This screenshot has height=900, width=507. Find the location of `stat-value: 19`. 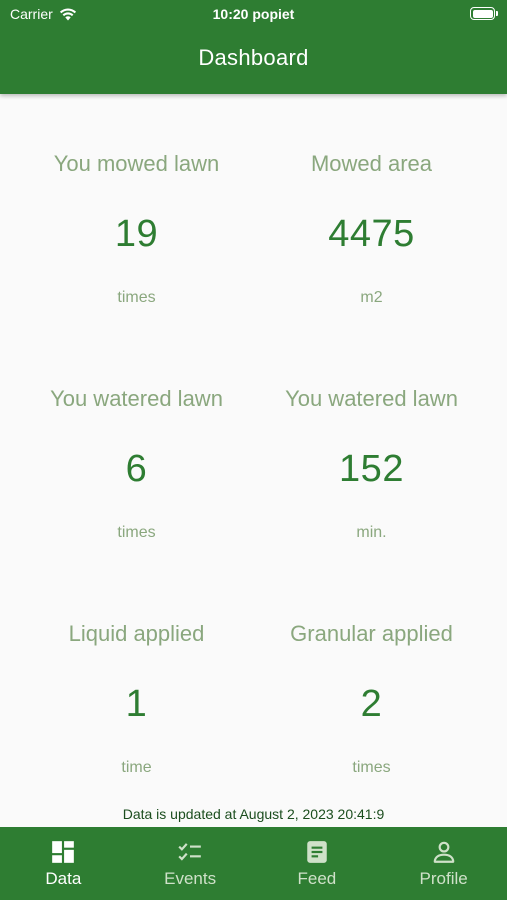

stat-value: 19 is located at coordinates (136, 234).